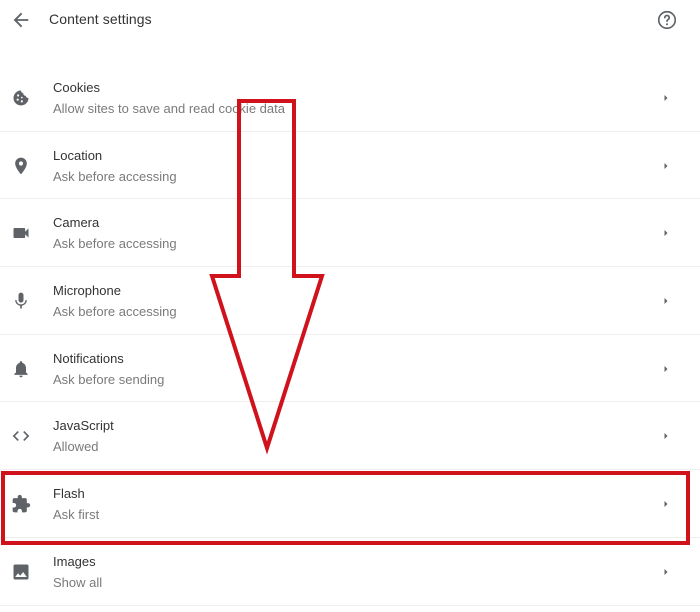 This screenshot has width=700, height=612. What do you see at coordinates (76, 223) in the screenshot?
I see `row-title: Camera` at bounding box center [76, 223].